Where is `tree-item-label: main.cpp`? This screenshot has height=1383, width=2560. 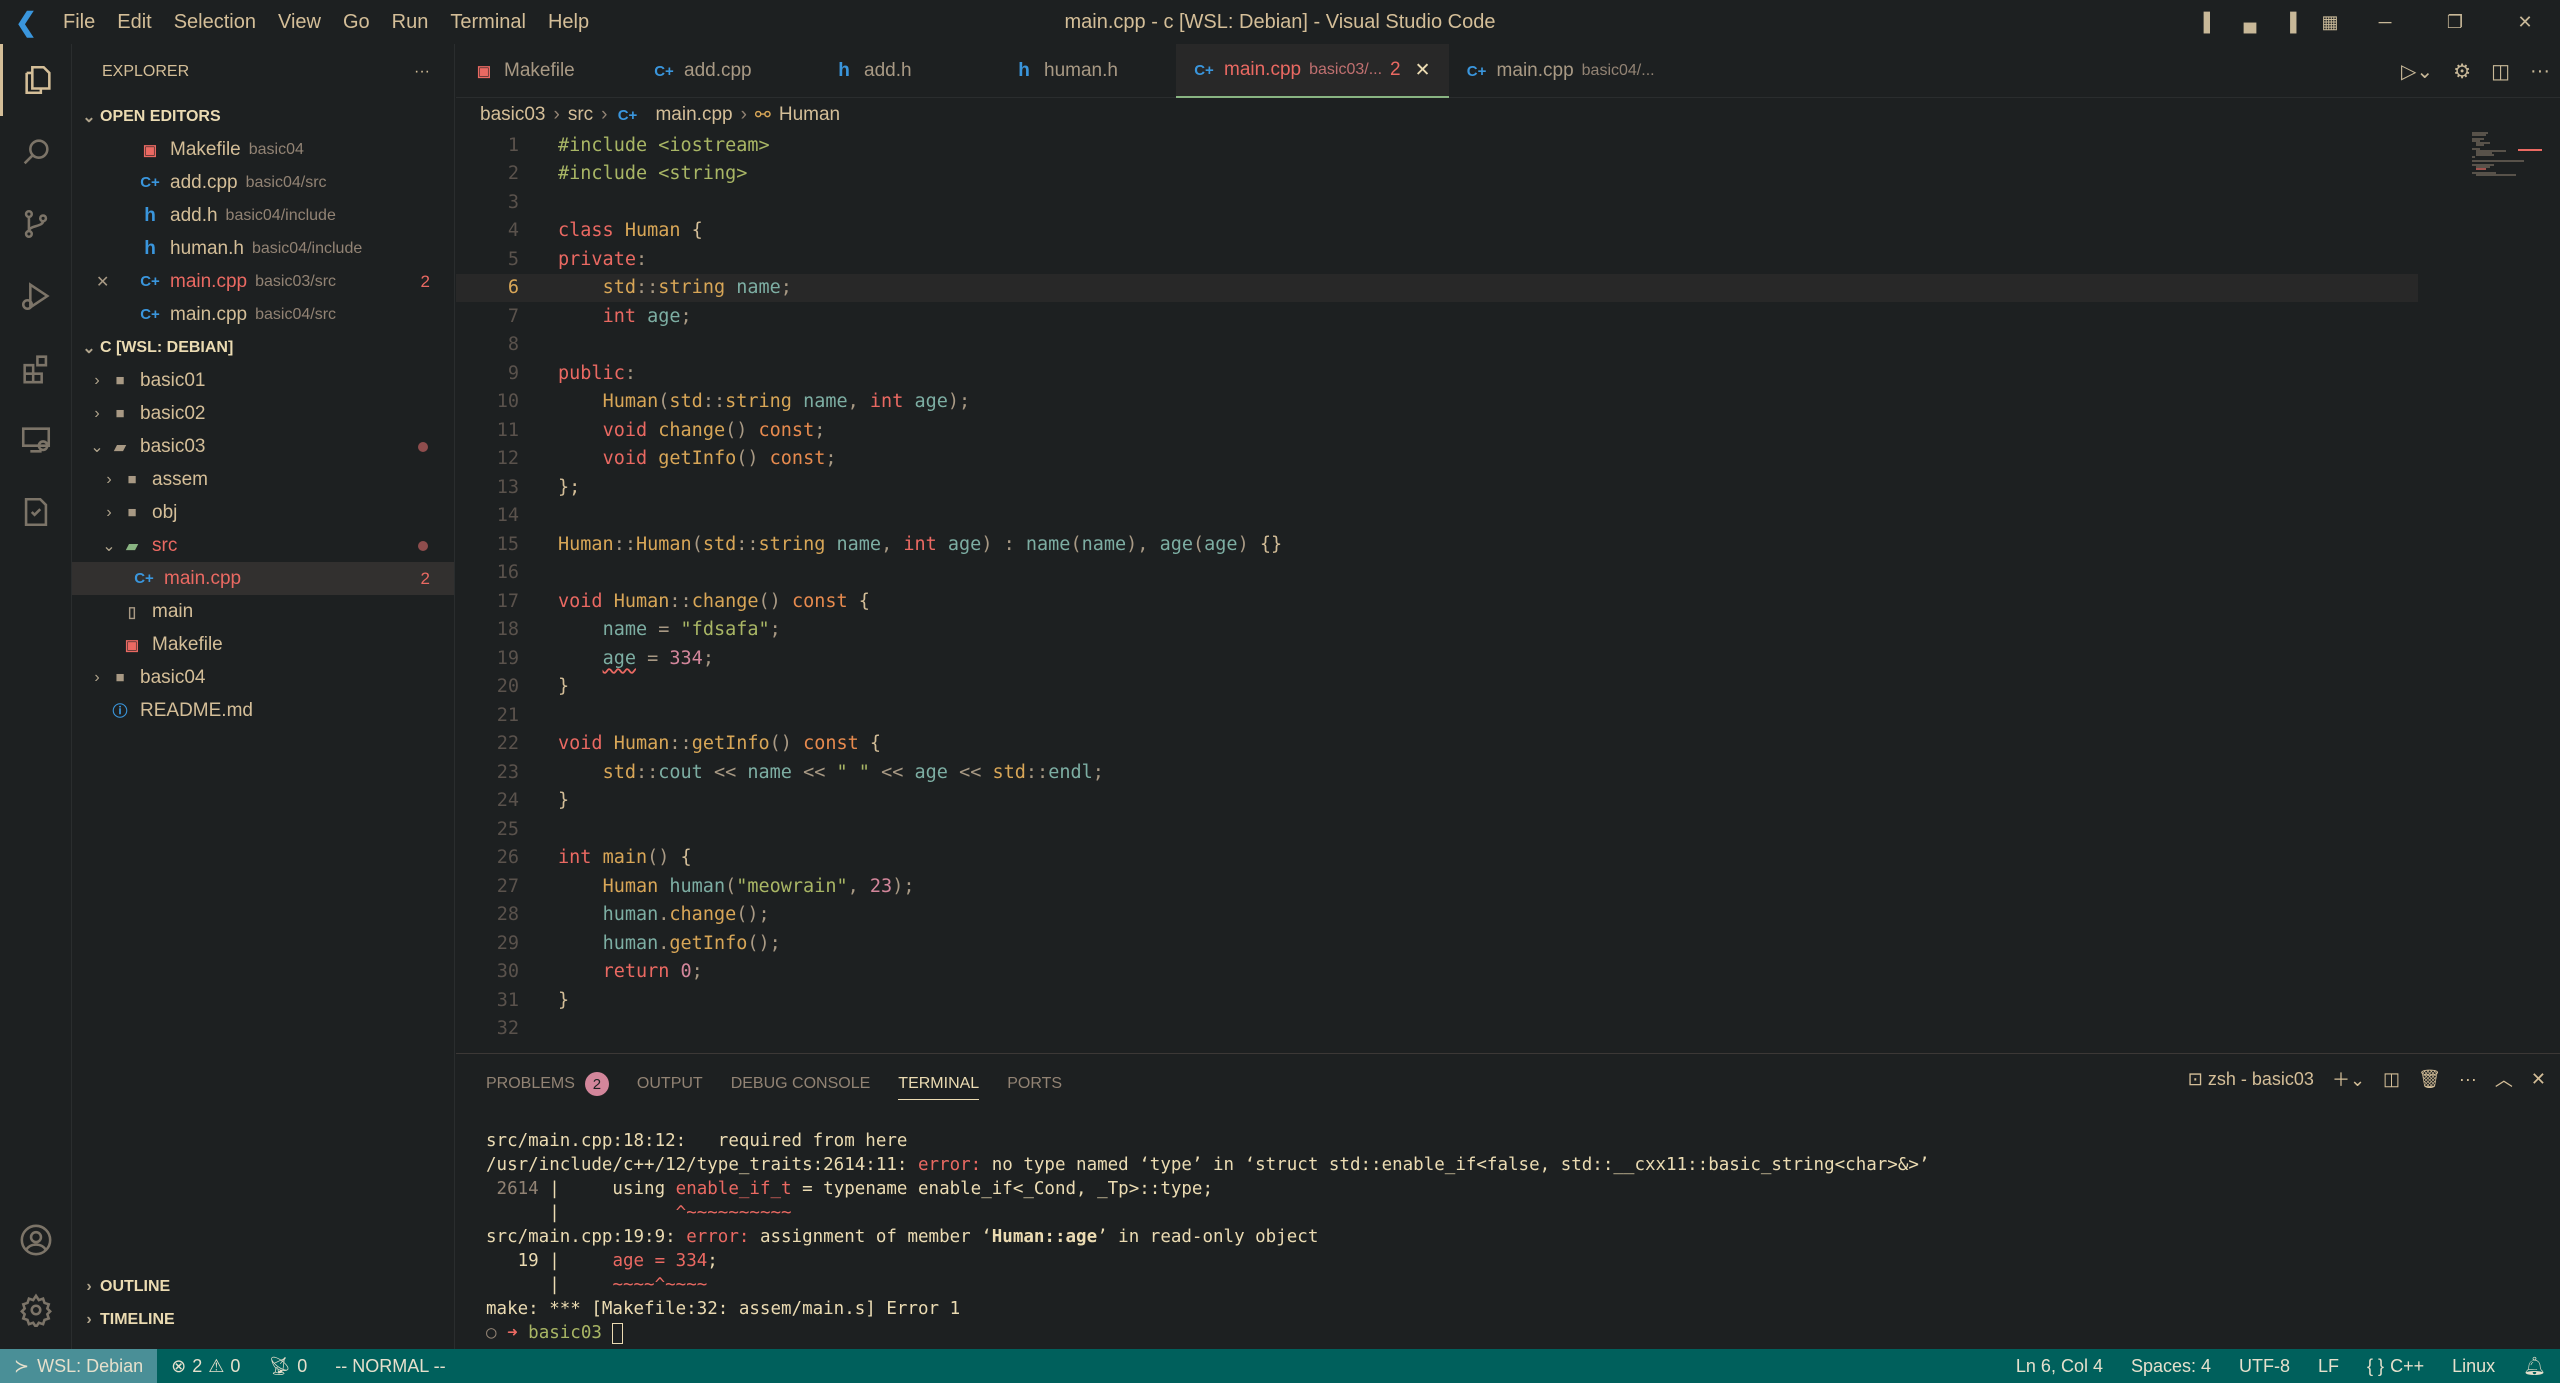 tree-item-label: main.cpp is located at coordinates (203, 578).